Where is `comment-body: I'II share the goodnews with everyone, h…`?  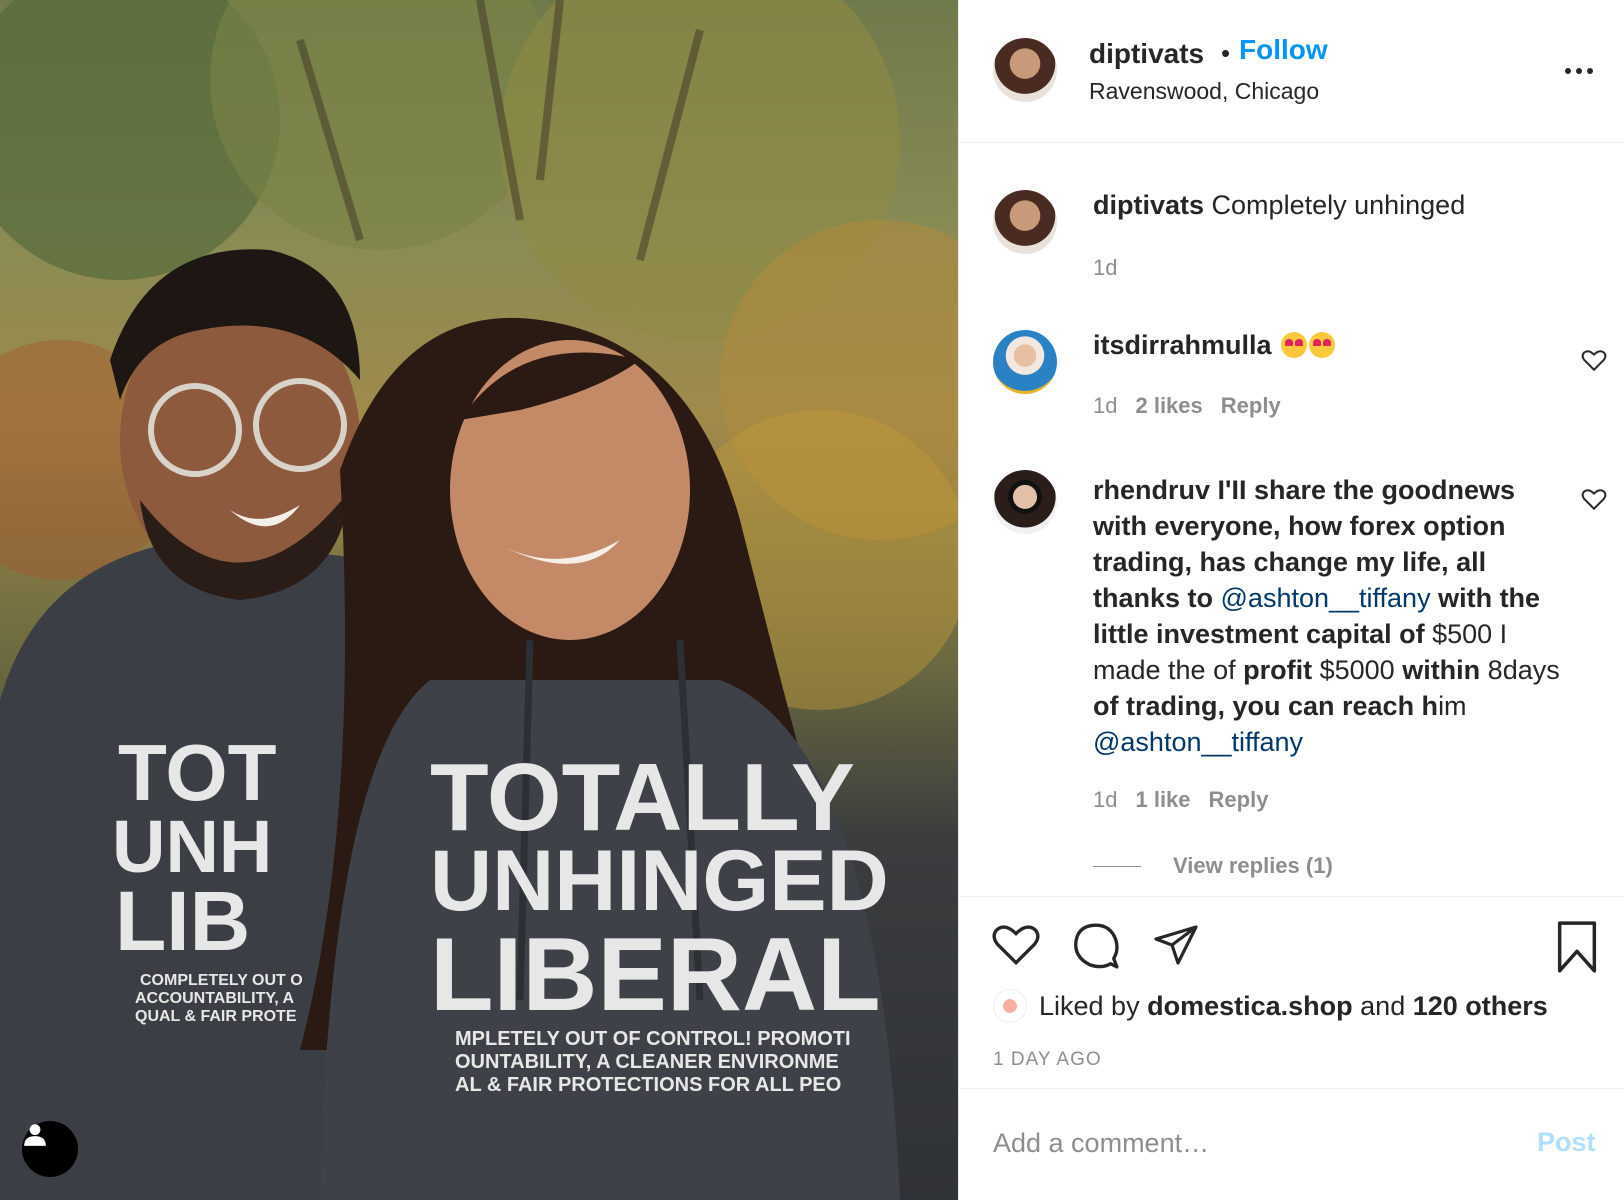 comment-body: I'II share the goodnews with everyone, h… is located at coordinates (1326, 616).